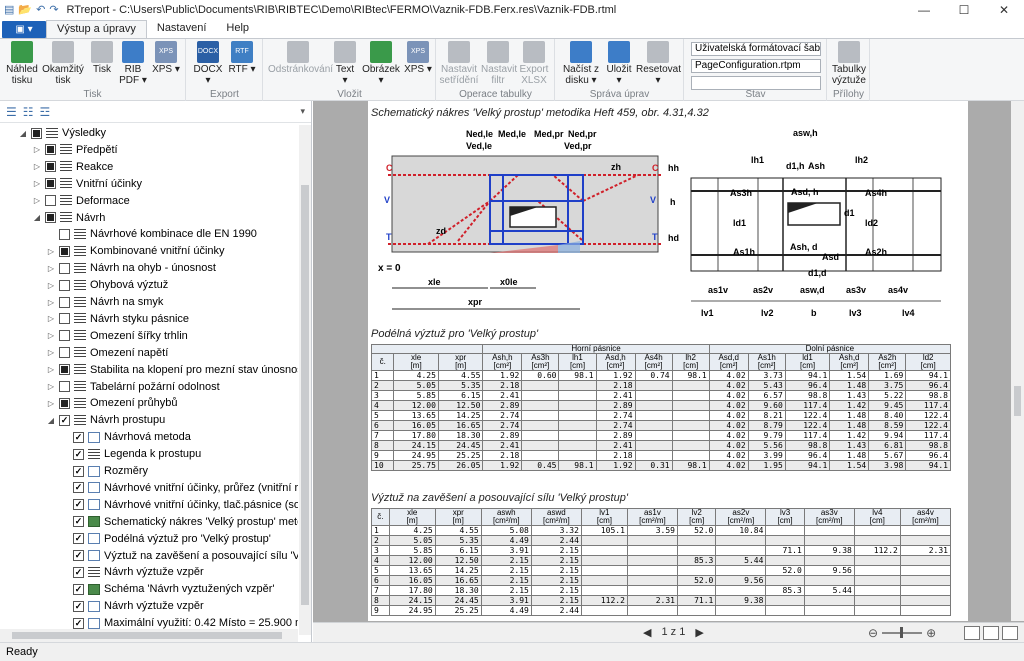 The height and width of the screenshot is (661, 1024). Describe the element at coordinates (167, 589) in the screenshot. I see `tree-item: ✓ Schéma 'Návrh vyztužených vzpěr'` at that location.